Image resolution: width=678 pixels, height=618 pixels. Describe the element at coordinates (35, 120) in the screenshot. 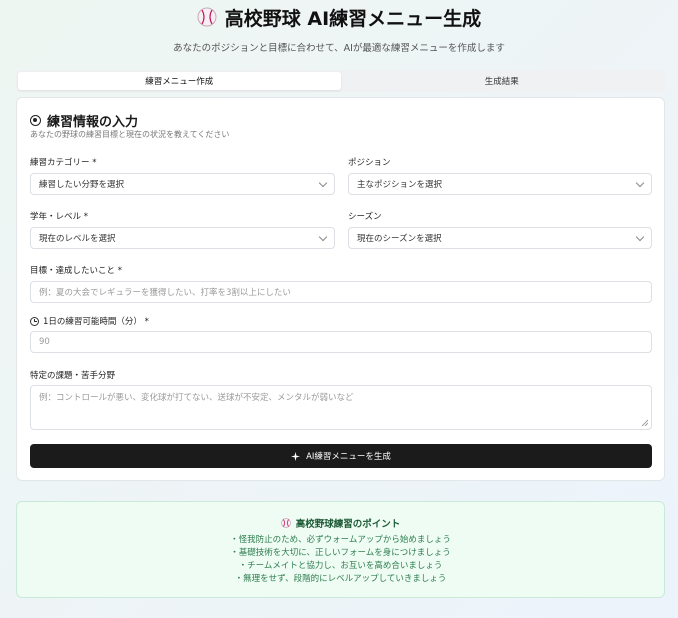

I see `target-icon` at that location.